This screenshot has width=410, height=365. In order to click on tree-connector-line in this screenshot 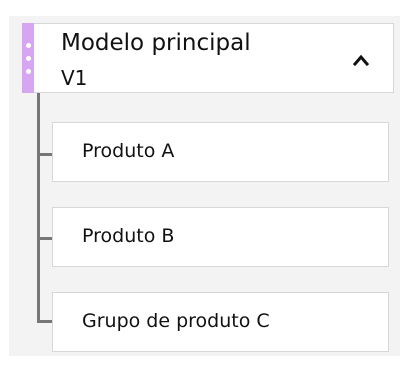, I will do `click(38, 207)`.